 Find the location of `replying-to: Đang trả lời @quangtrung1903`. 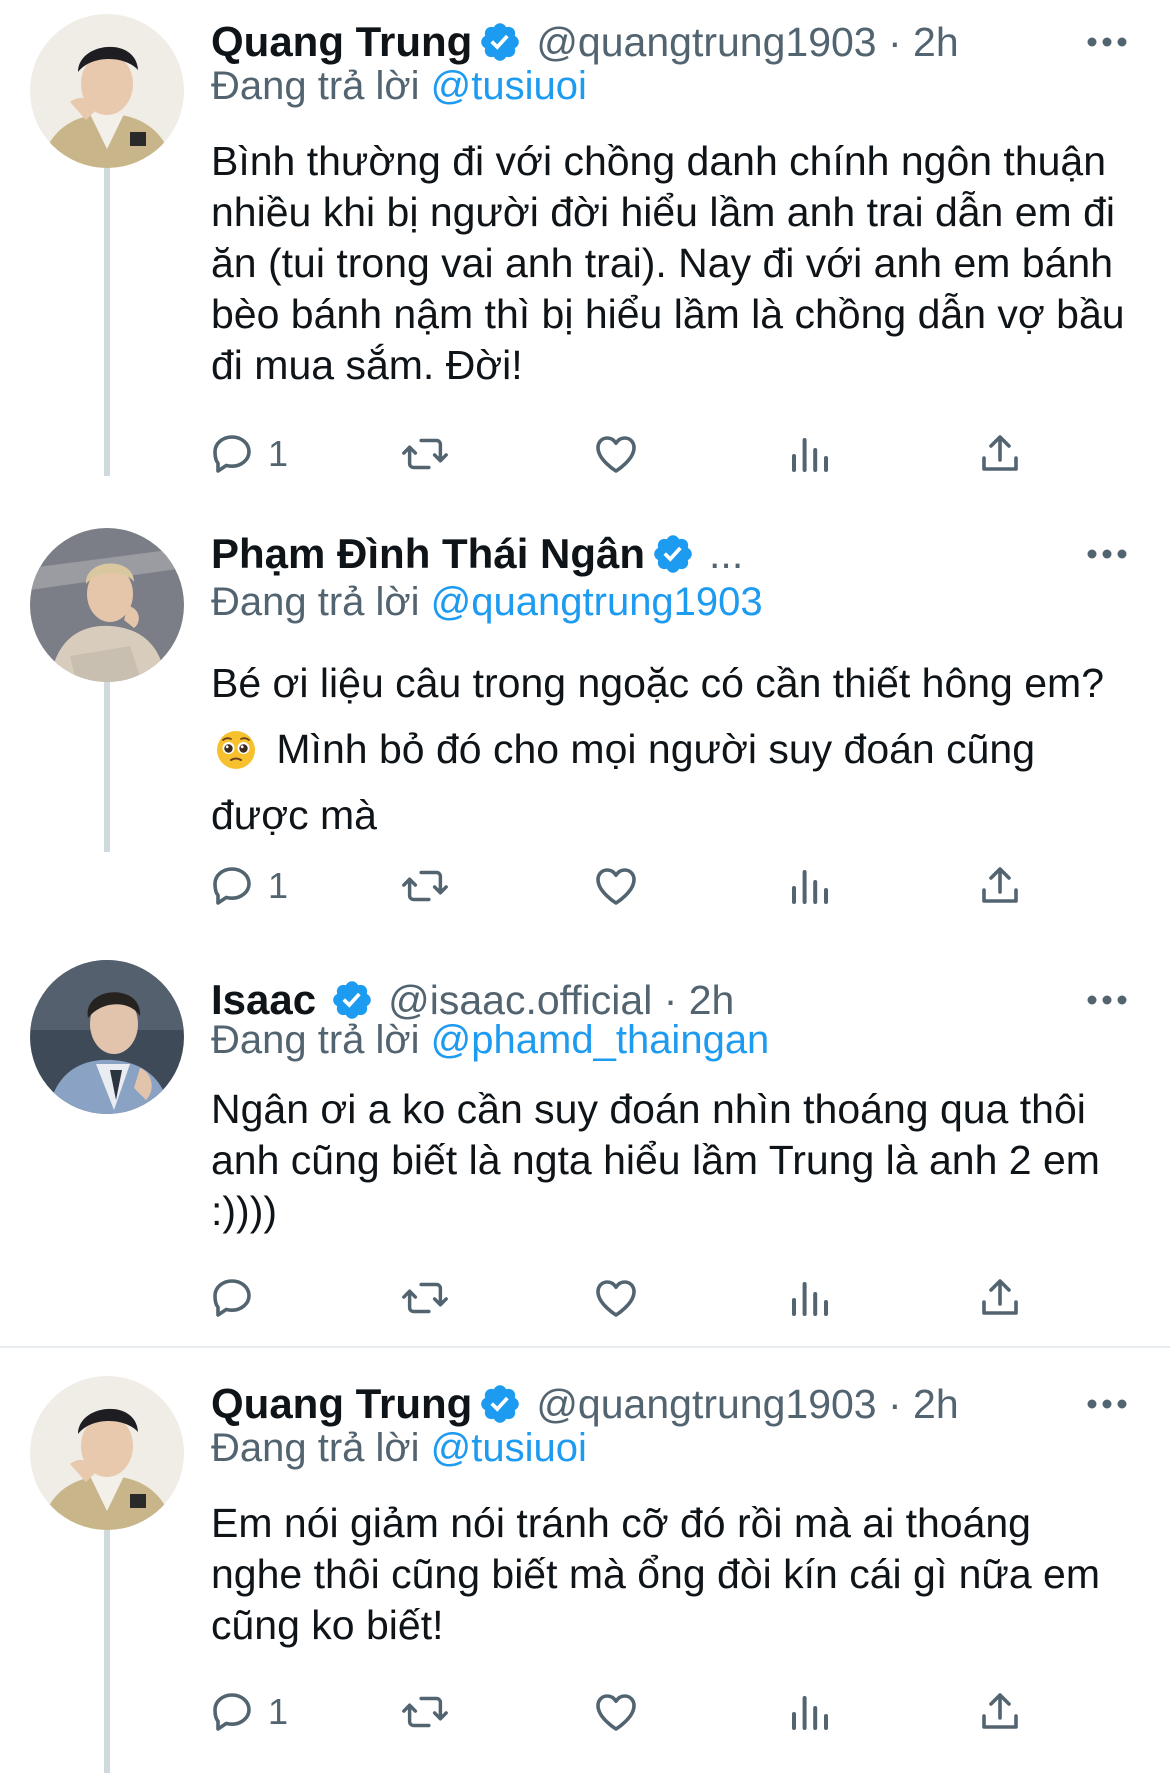

replying-to: Đang trả lời @quangtrung1903 is located at coordinates (487, 602).